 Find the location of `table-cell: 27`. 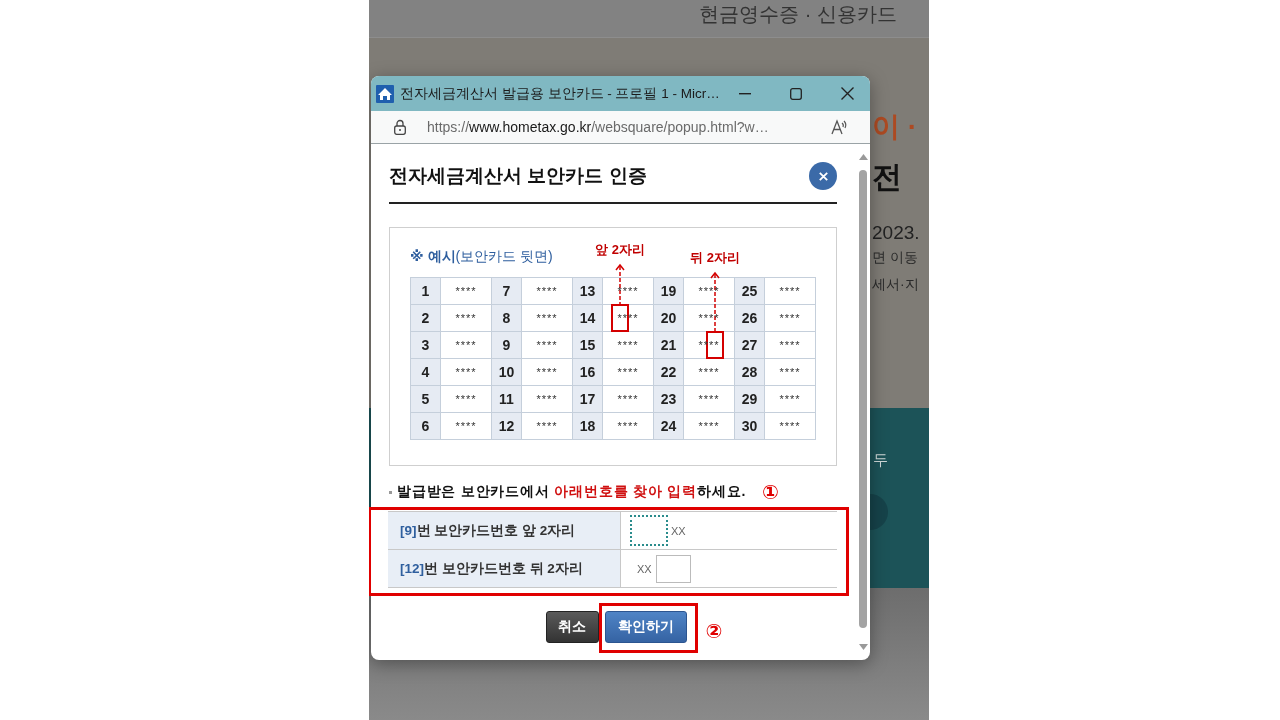

table-cell: 27 is located at coordinates (749, 345).